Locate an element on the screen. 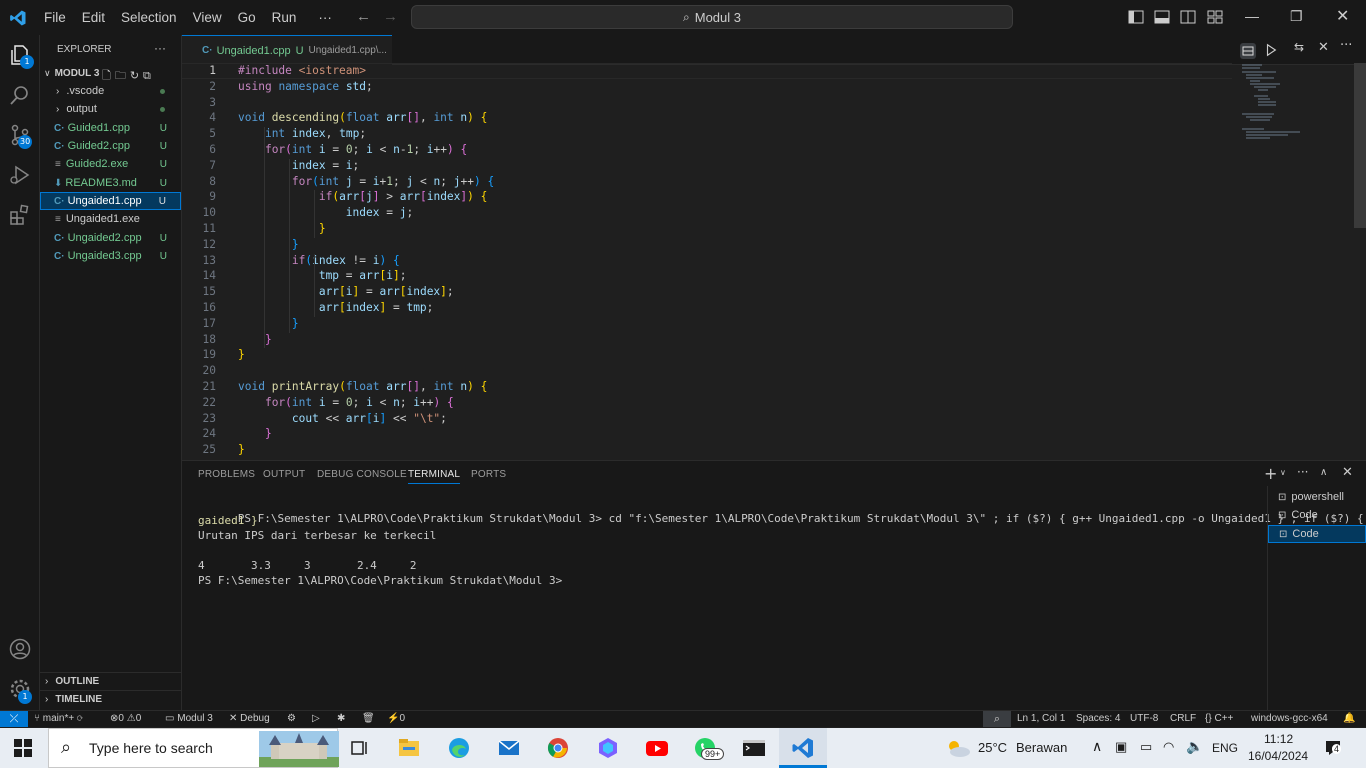 This screenshot has width=1366, height=768. vscode-taskbar-button is located at coordinates (803, 748).